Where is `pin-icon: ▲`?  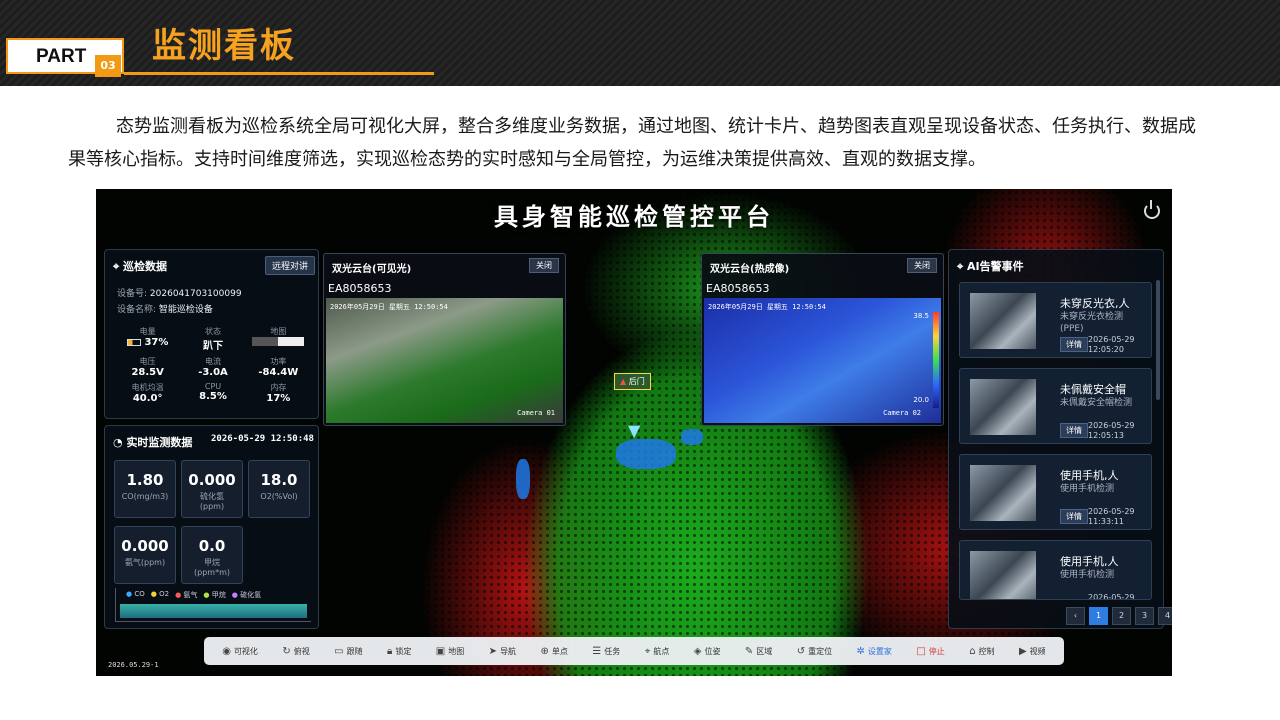
pin-icon: ▲ is located at coordinates (623, 381).